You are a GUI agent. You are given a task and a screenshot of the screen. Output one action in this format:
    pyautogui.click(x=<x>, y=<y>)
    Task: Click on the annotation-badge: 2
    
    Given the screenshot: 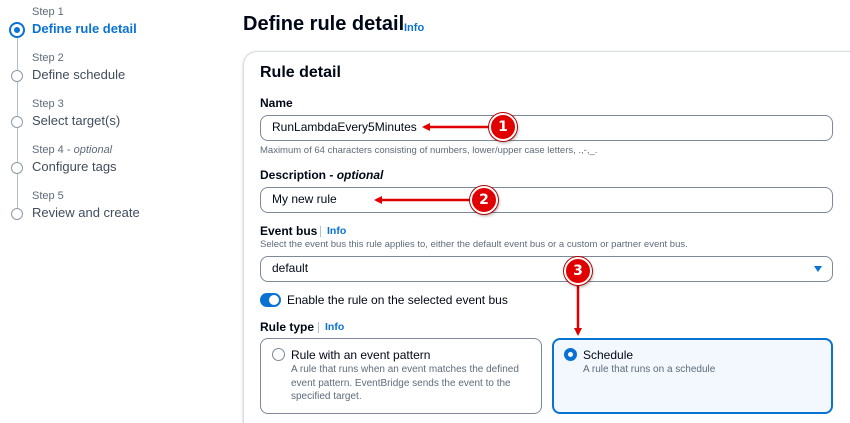 What is the action you would take?
    pyautogui.click(x=484, y=200)
    